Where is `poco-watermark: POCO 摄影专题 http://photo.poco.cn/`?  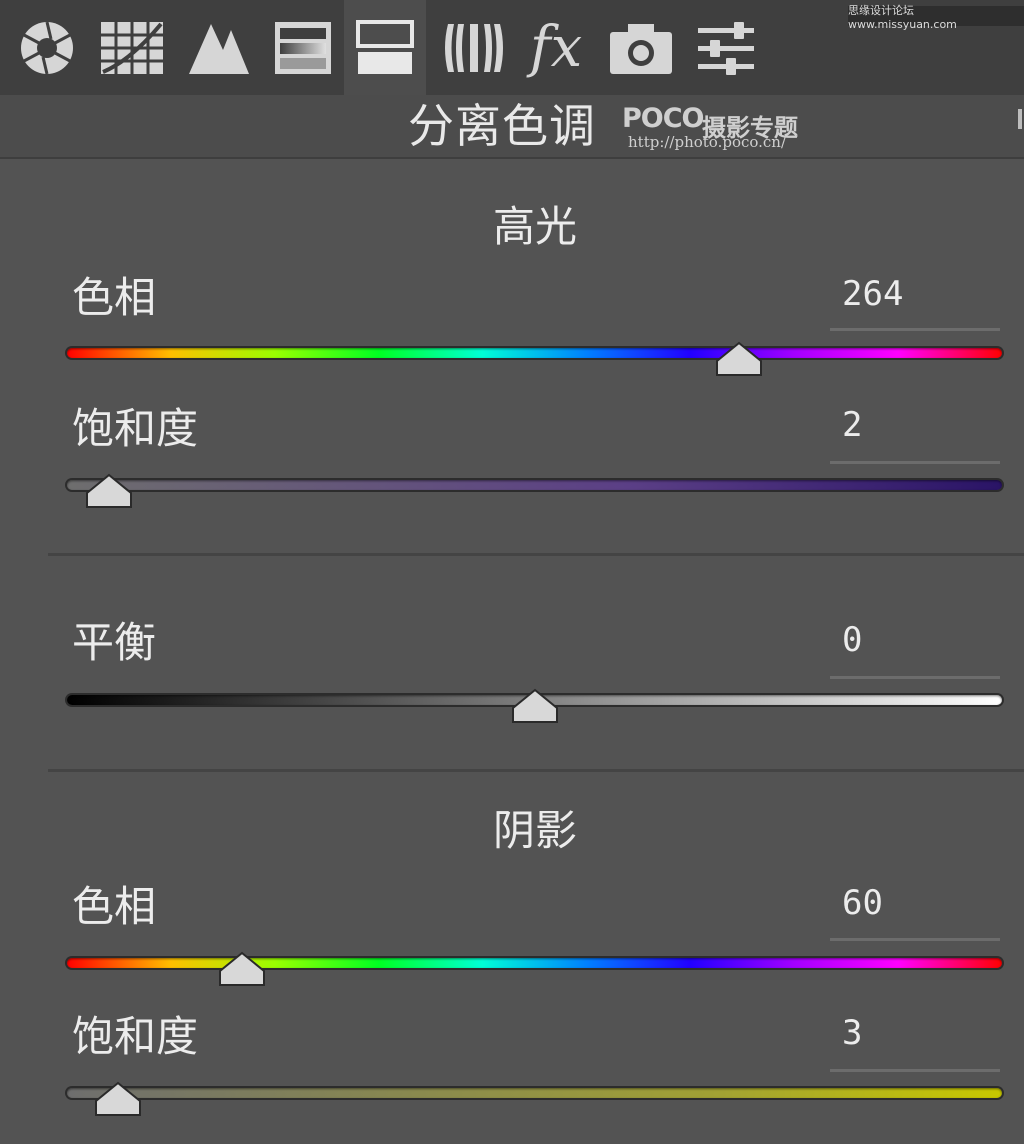
poco-watermark: POCO 摄影专题 http://photo.poco.cn/ is located at coordinates (712, 127).